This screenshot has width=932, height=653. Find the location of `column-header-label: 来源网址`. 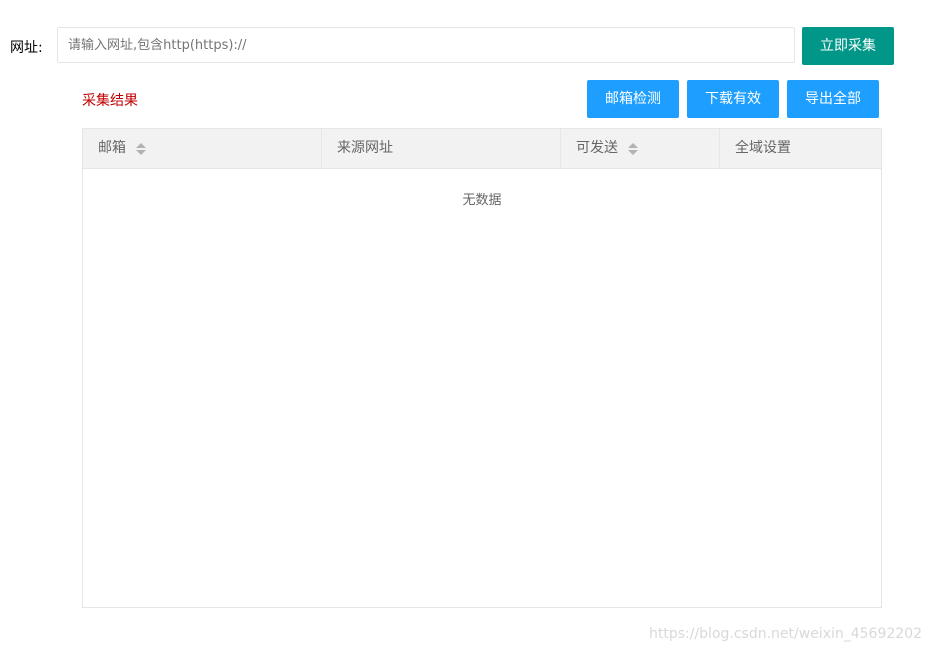

column-header-label: 来源网址 is located at coordinates (365, 148).